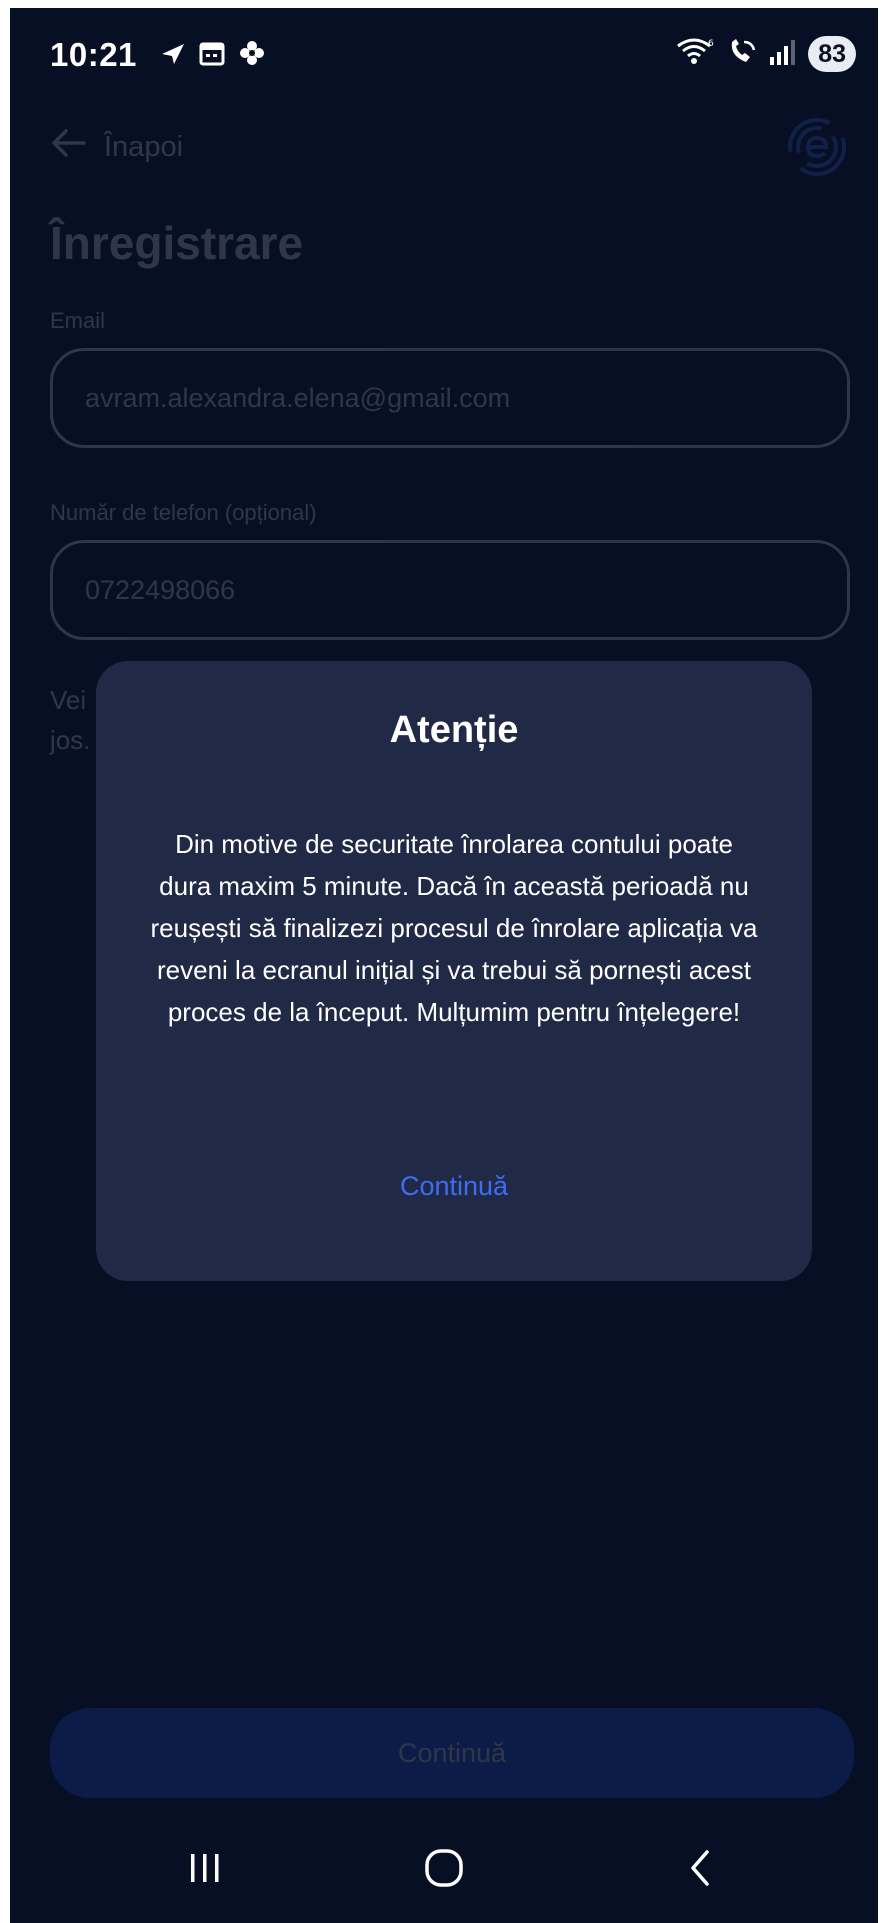  Describe the element at coordinates (160, 589) in the screenshot. I see `phone-value: 0722498066` at that location.